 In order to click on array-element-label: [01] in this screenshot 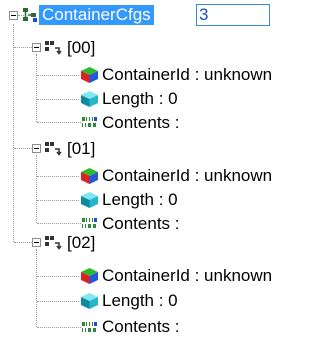, I will do `click(81, 148)`.